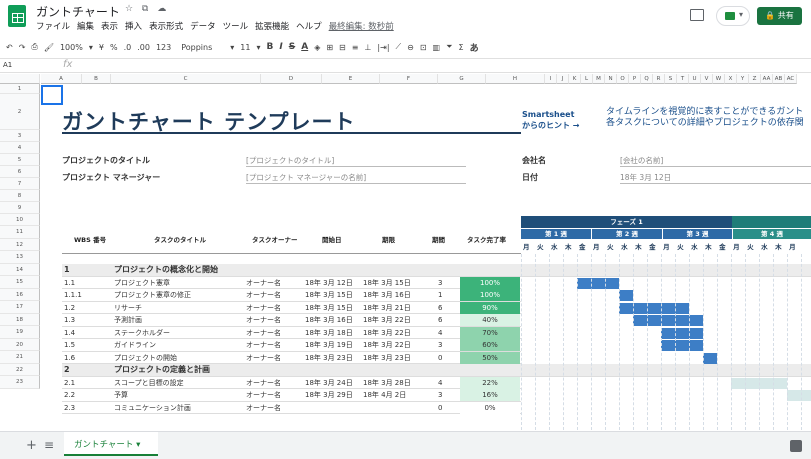 The height and width of the screenshot is (459, 811). I want to click on start-date-cell: 18年 3月 18日, so click(329, 333).